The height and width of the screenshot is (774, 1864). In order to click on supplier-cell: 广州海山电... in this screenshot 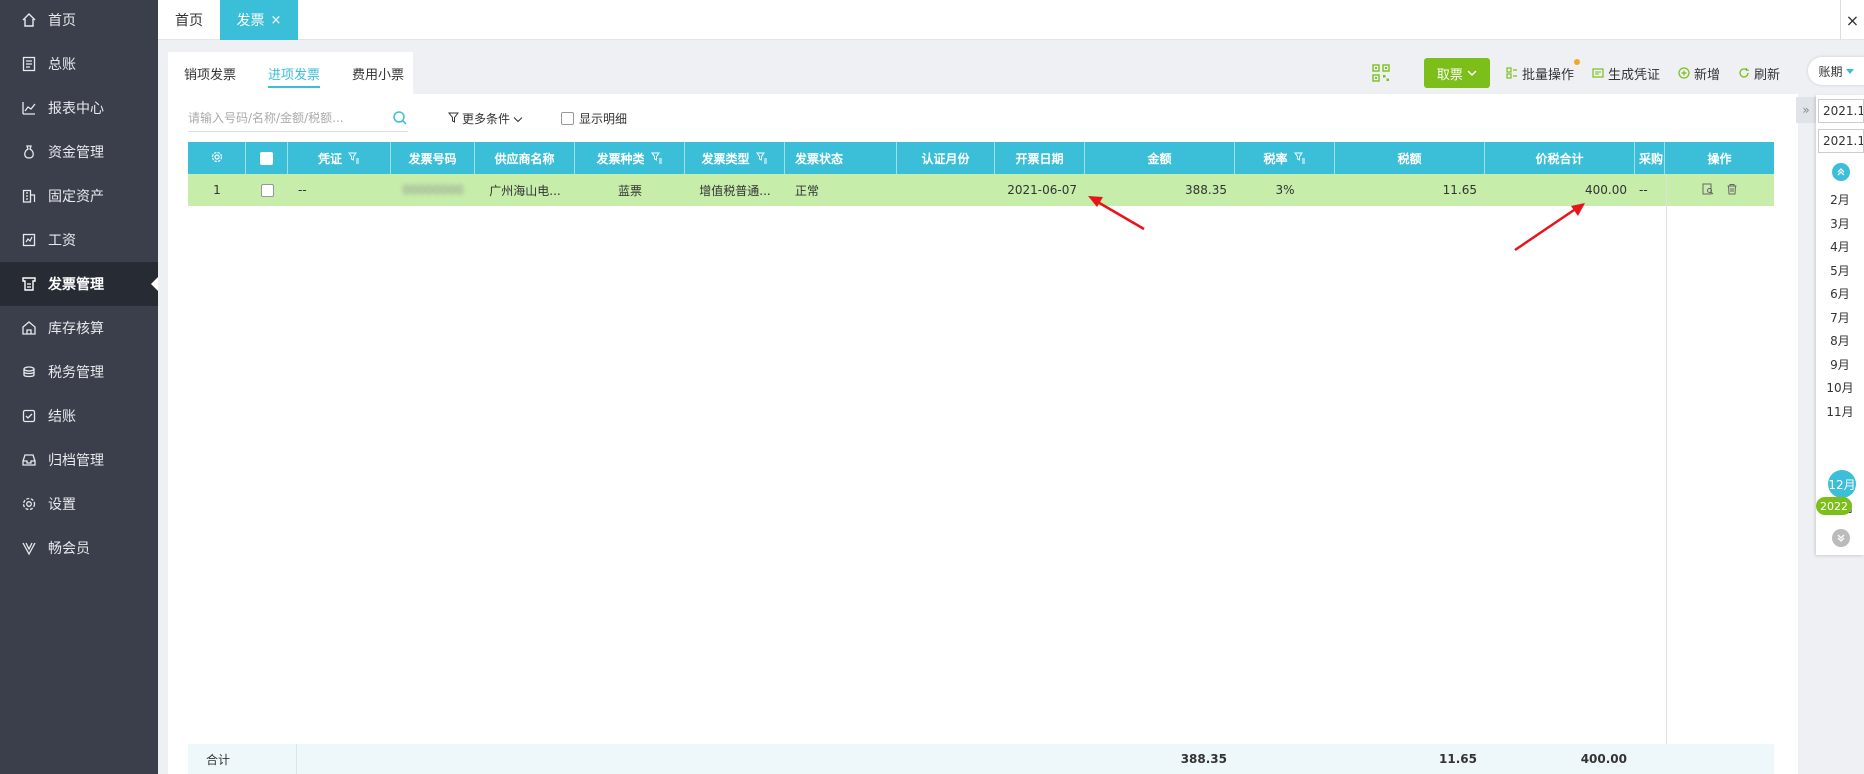, I will do `click(525, 190)`.